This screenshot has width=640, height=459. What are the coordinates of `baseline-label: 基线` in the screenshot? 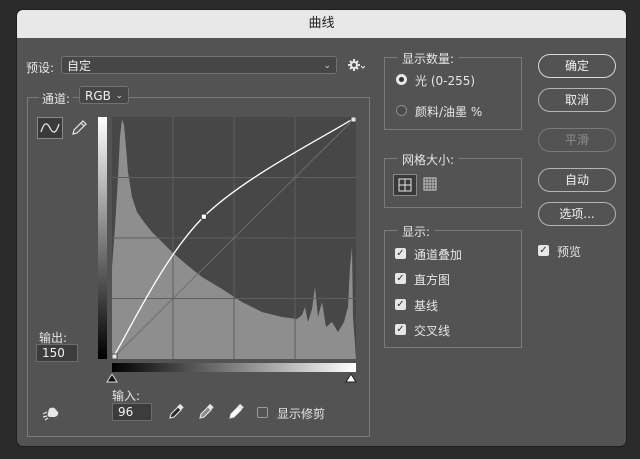 It's located at (426, 305).